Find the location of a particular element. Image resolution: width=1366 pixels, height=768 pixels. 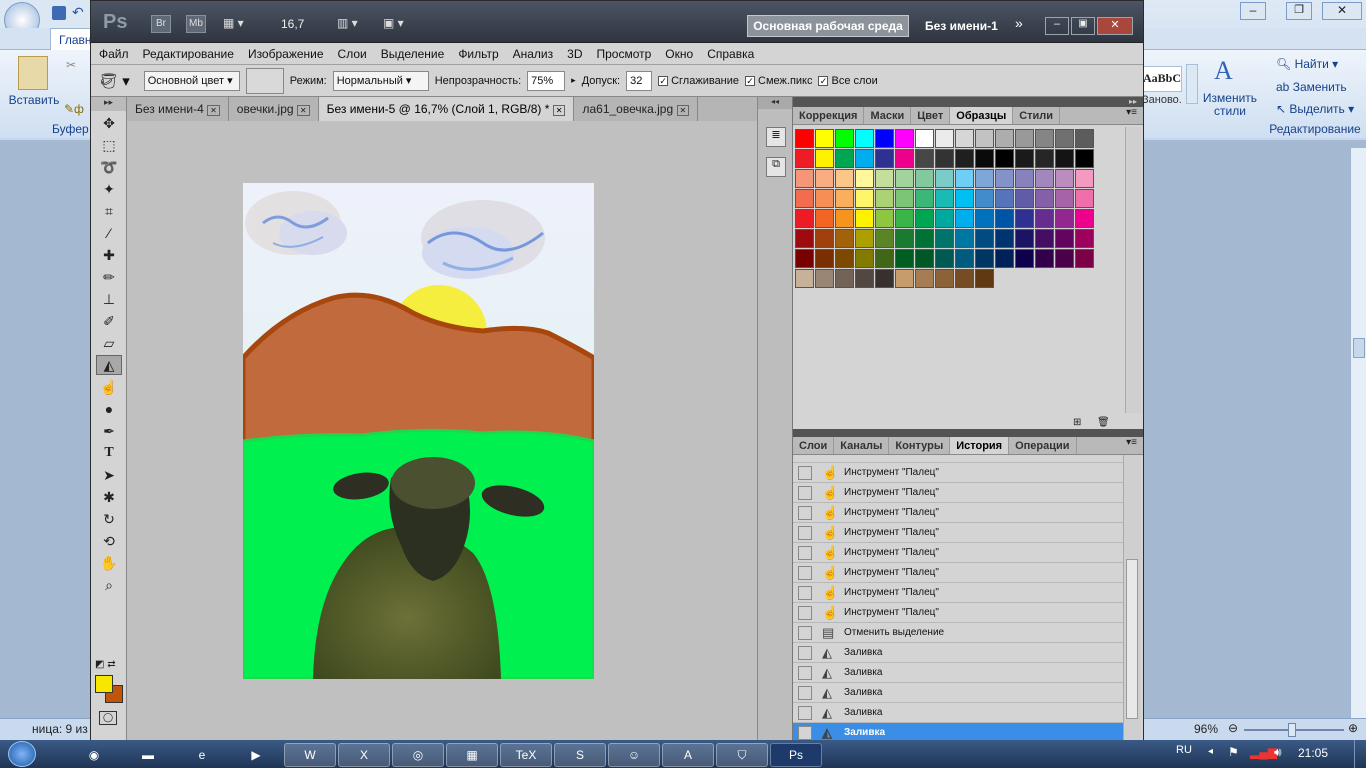

photoshop-icon: Ps is located at coordinates (796, 755).